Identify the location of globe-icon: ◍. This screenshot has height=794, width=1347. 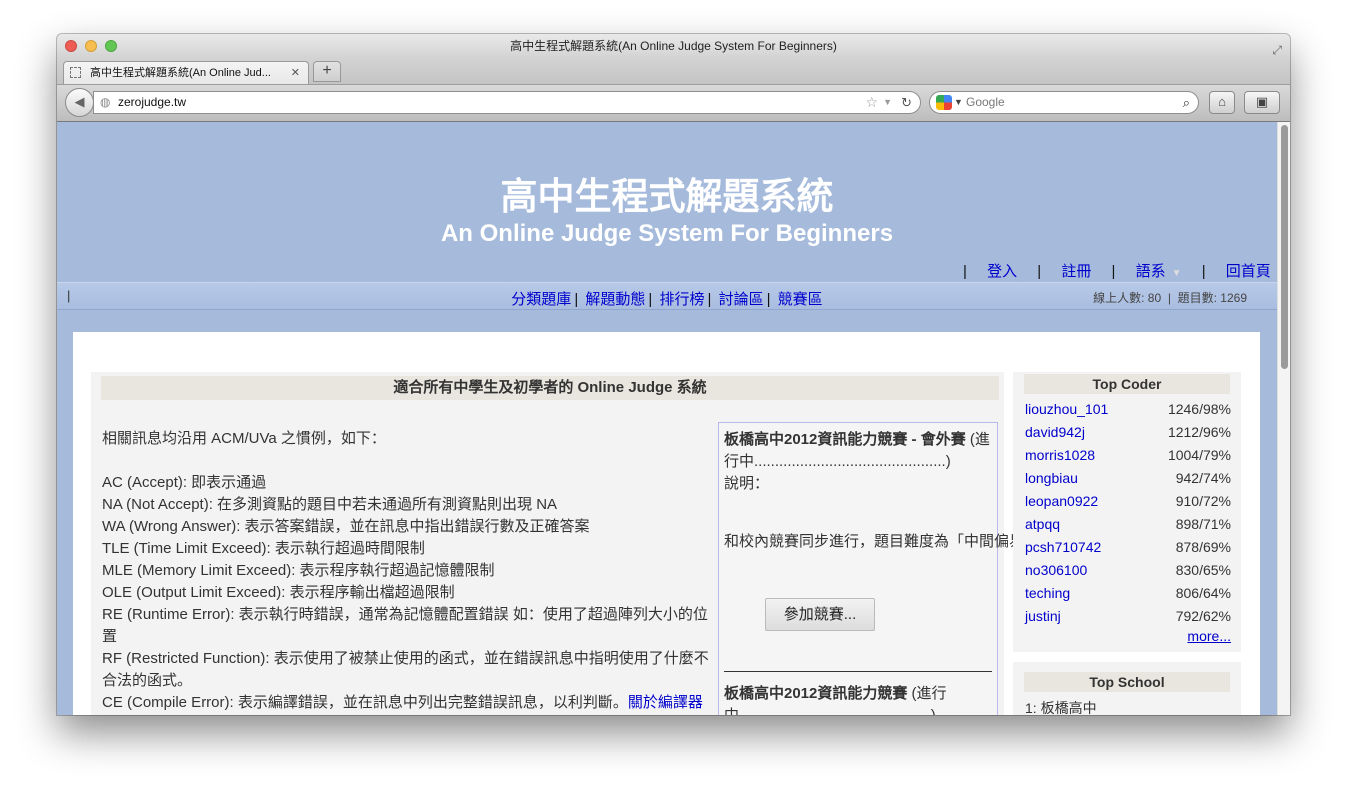
(105, 102).